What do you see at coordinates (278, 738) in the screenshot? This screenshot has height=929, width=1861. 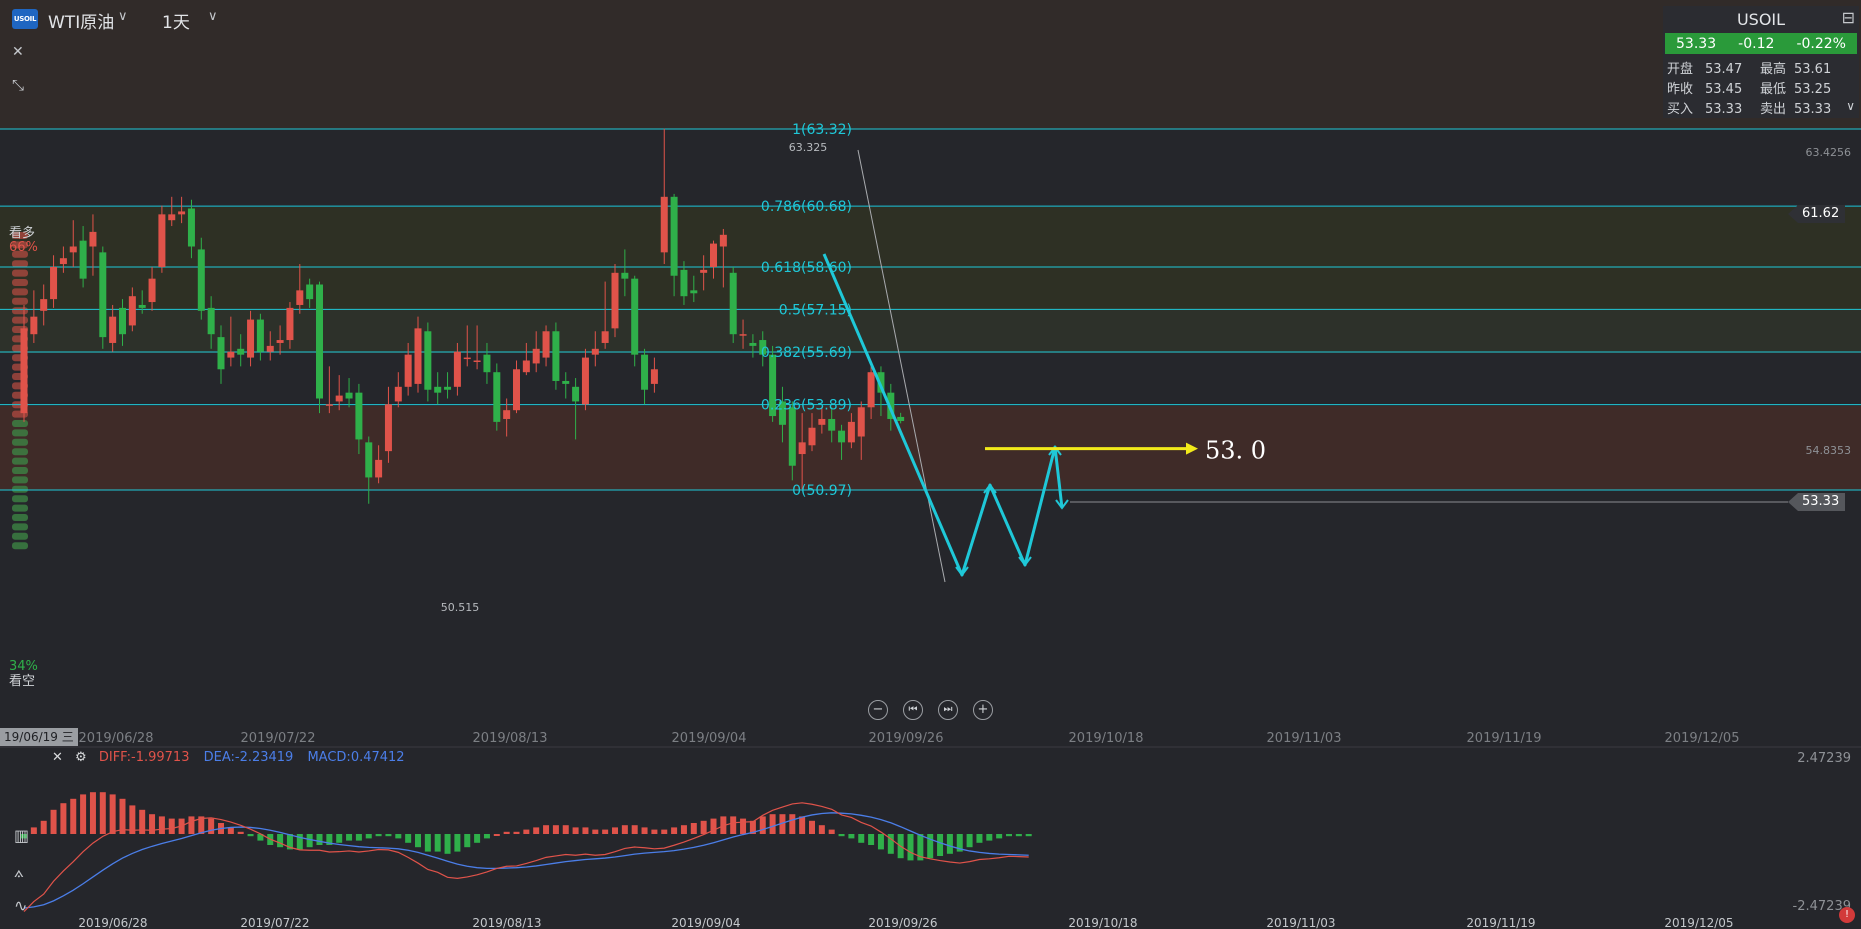 I see `x-axis-tick-label: 2019/07/22` at bounding box center [278, 738].